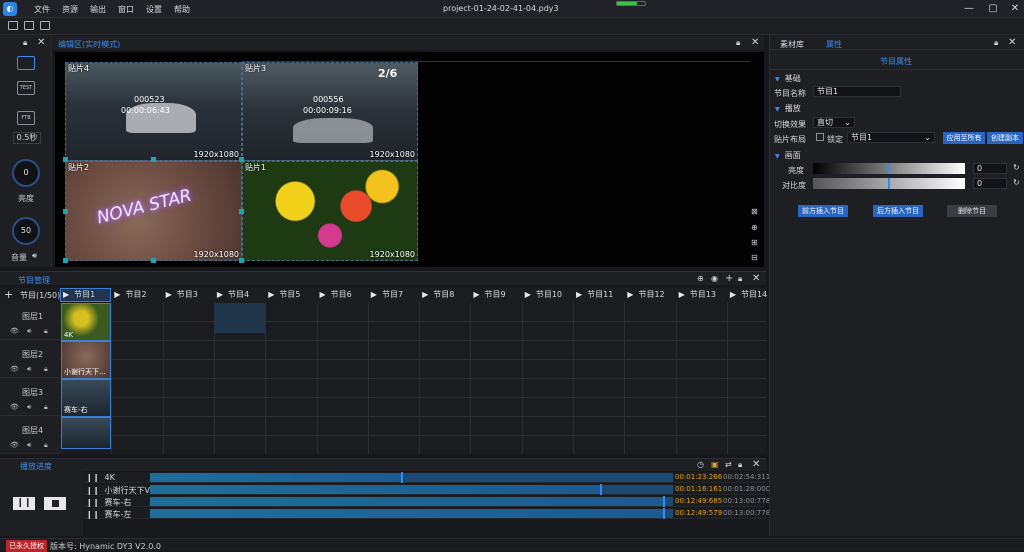  I want to click on switch-effect-select: 直切 ⌄, so click(834, 122).